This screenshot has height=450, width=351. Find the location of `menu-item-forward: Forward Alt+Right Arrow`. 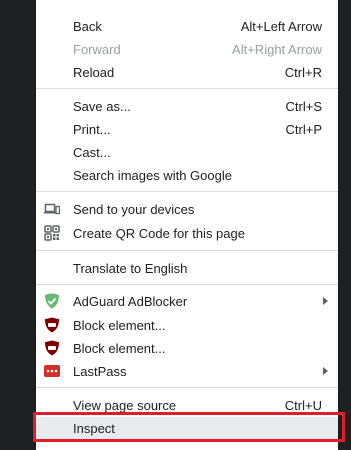

menu-item-forward: Forward Alt+Right Arrow is located at coordinates (187, 49).